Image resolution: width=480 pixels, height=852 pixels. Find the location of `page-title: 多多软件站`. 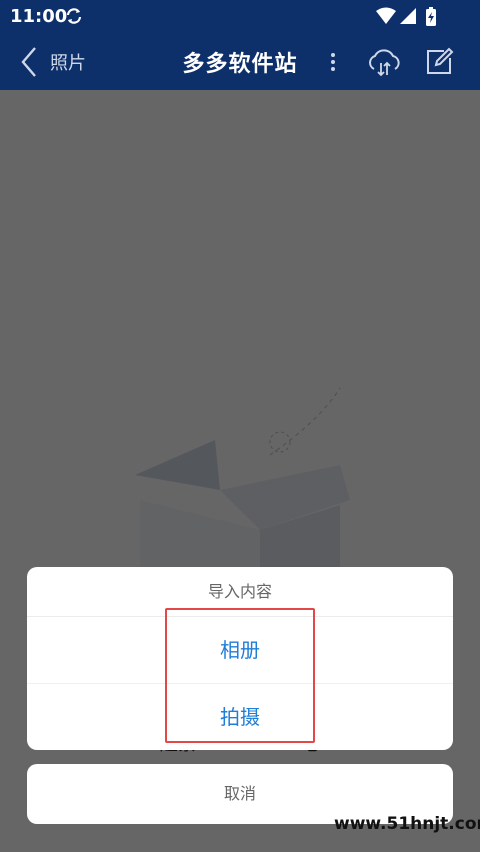

page-title: 多多软件站 is located at coordinates (240, 64).